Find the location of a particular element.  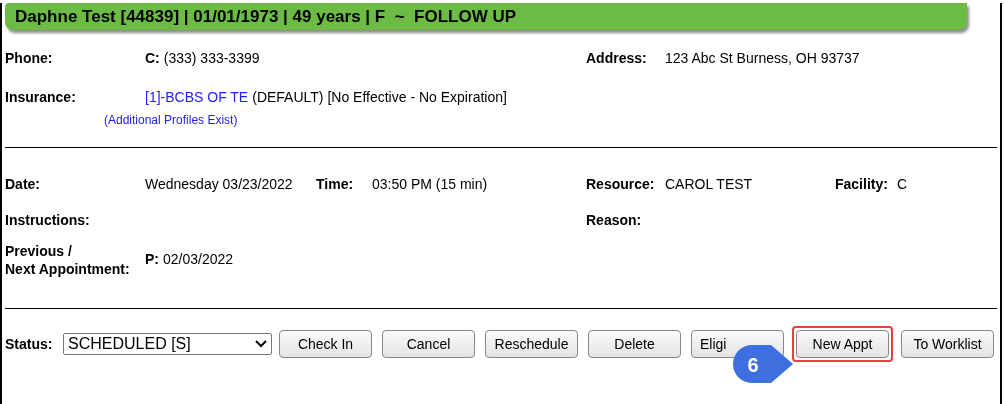

status-select: SCHEDULED [S] is located at coordinates (167, 344).